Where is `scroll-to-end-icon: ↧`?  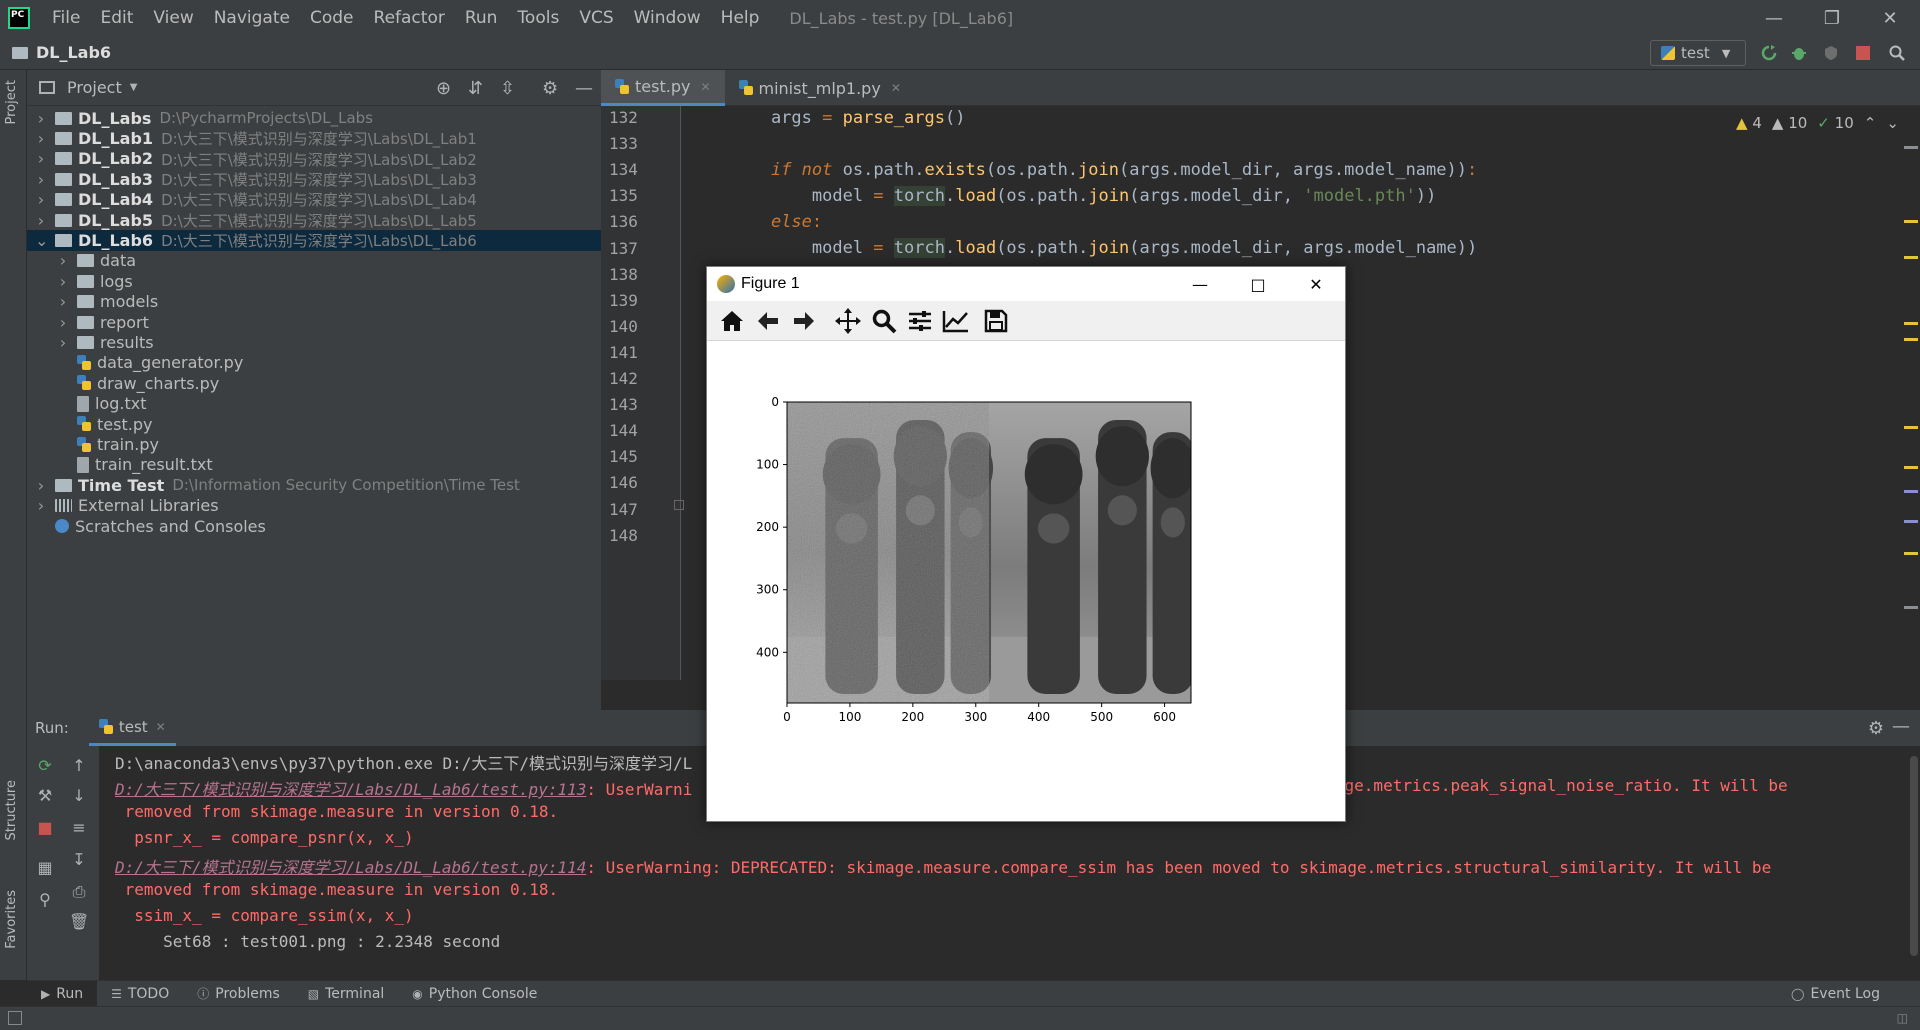
scroll-to-end-icon: ↧ is located at coordinates (79, 860).